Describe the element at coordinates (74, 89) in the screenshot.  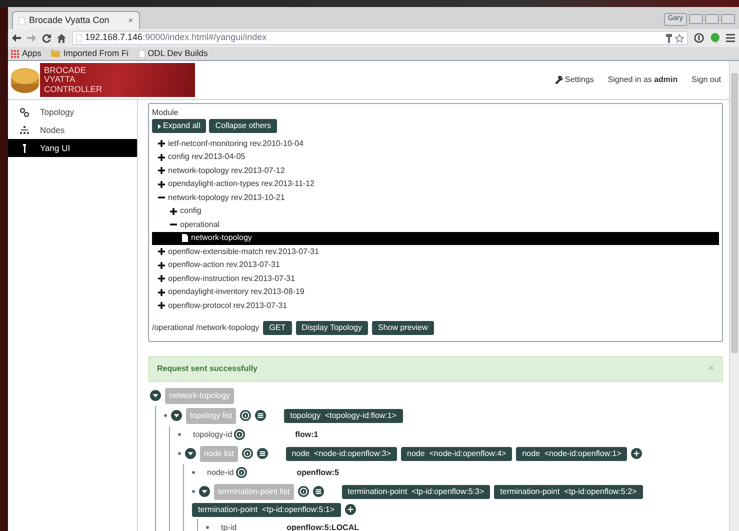
I see `logo-text: CONTROLLER` at that location.